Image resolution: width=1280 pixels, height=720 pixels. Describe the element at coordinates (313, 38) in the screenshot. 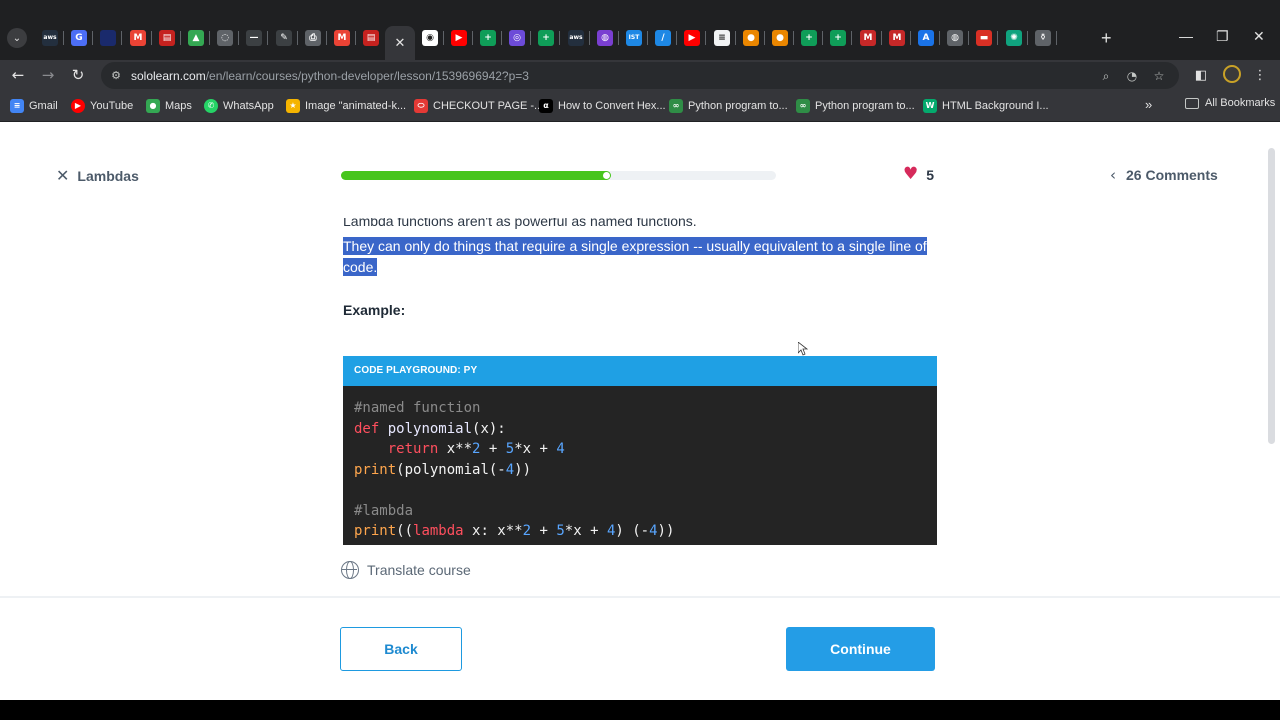

I see `browser-tab: ⎙` at that location.